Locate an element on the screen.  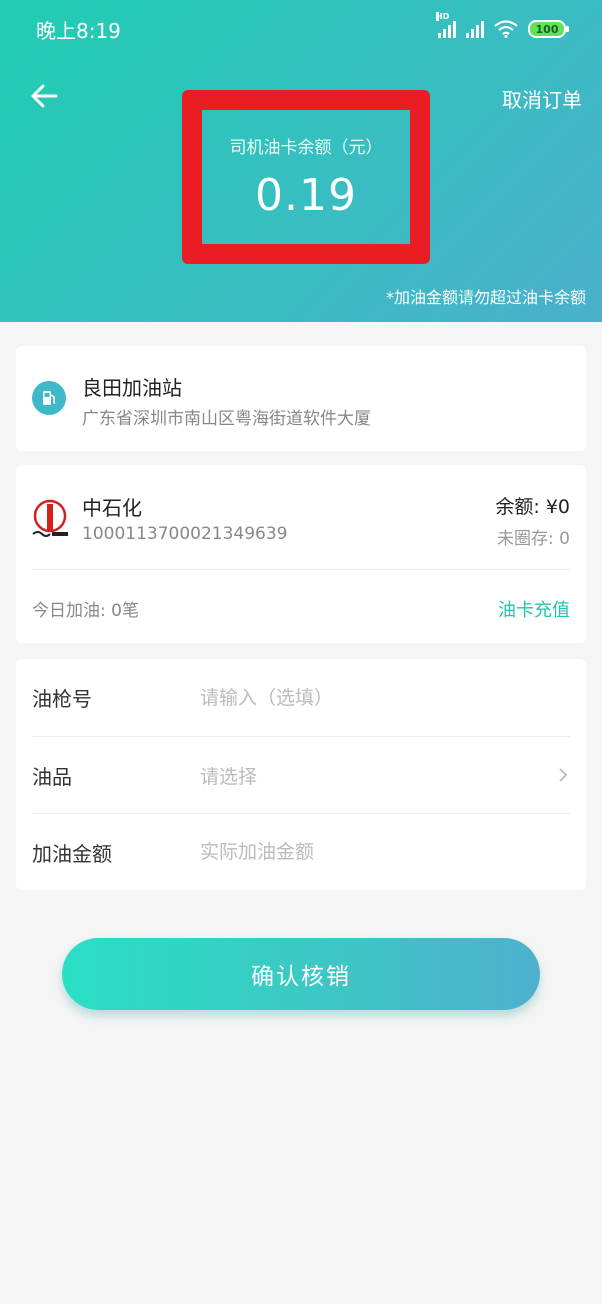
divider is located at coordinates (301, 569).